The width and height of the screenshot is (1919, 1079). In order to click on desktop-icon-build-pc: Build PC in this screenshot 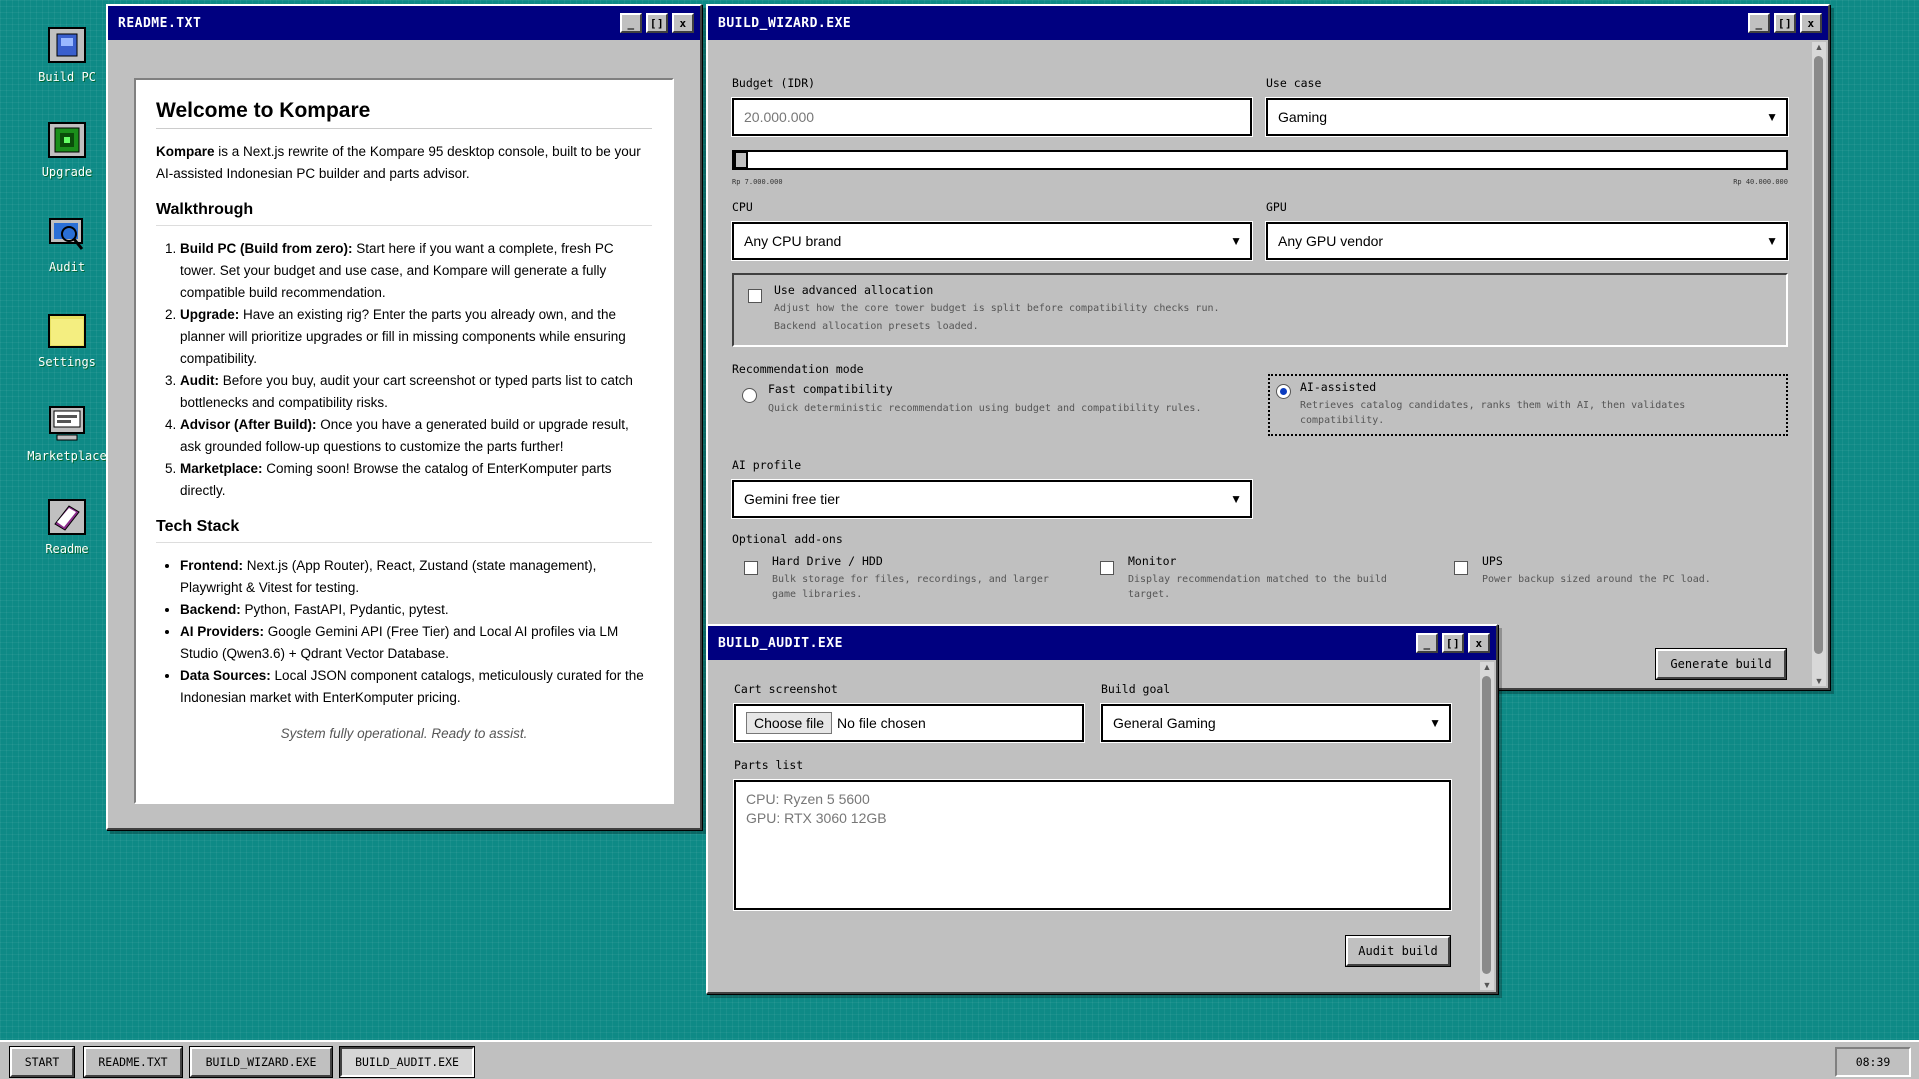, I will do `click(67, 55)`.